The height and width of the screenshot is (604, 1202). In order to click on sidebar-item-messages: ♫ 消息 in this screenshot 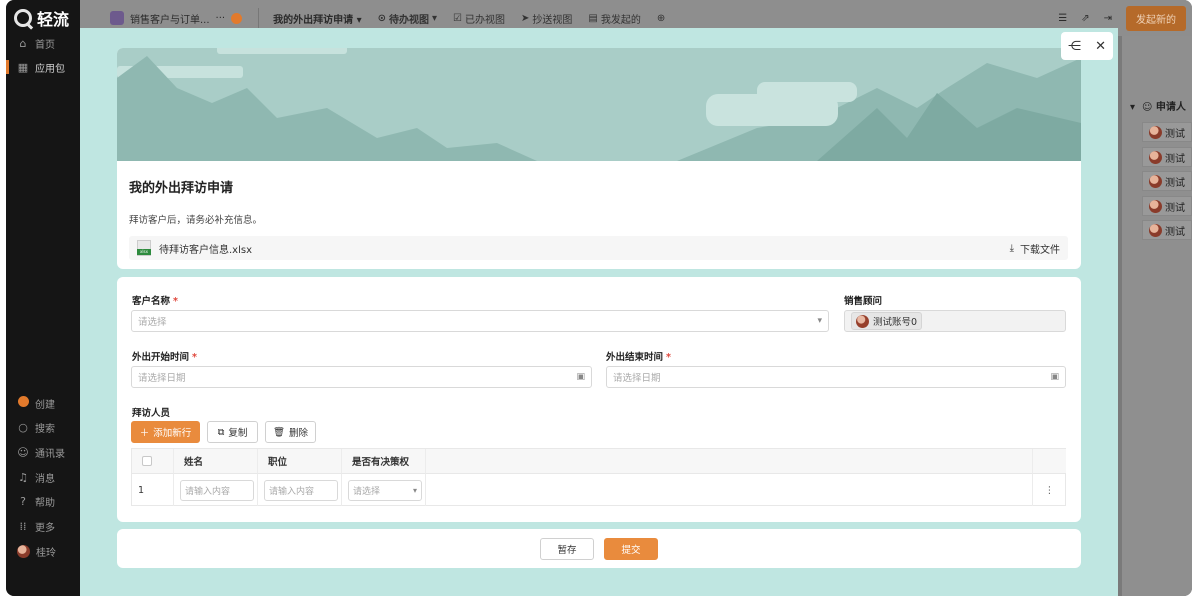, I will do `click(43, 477)`.